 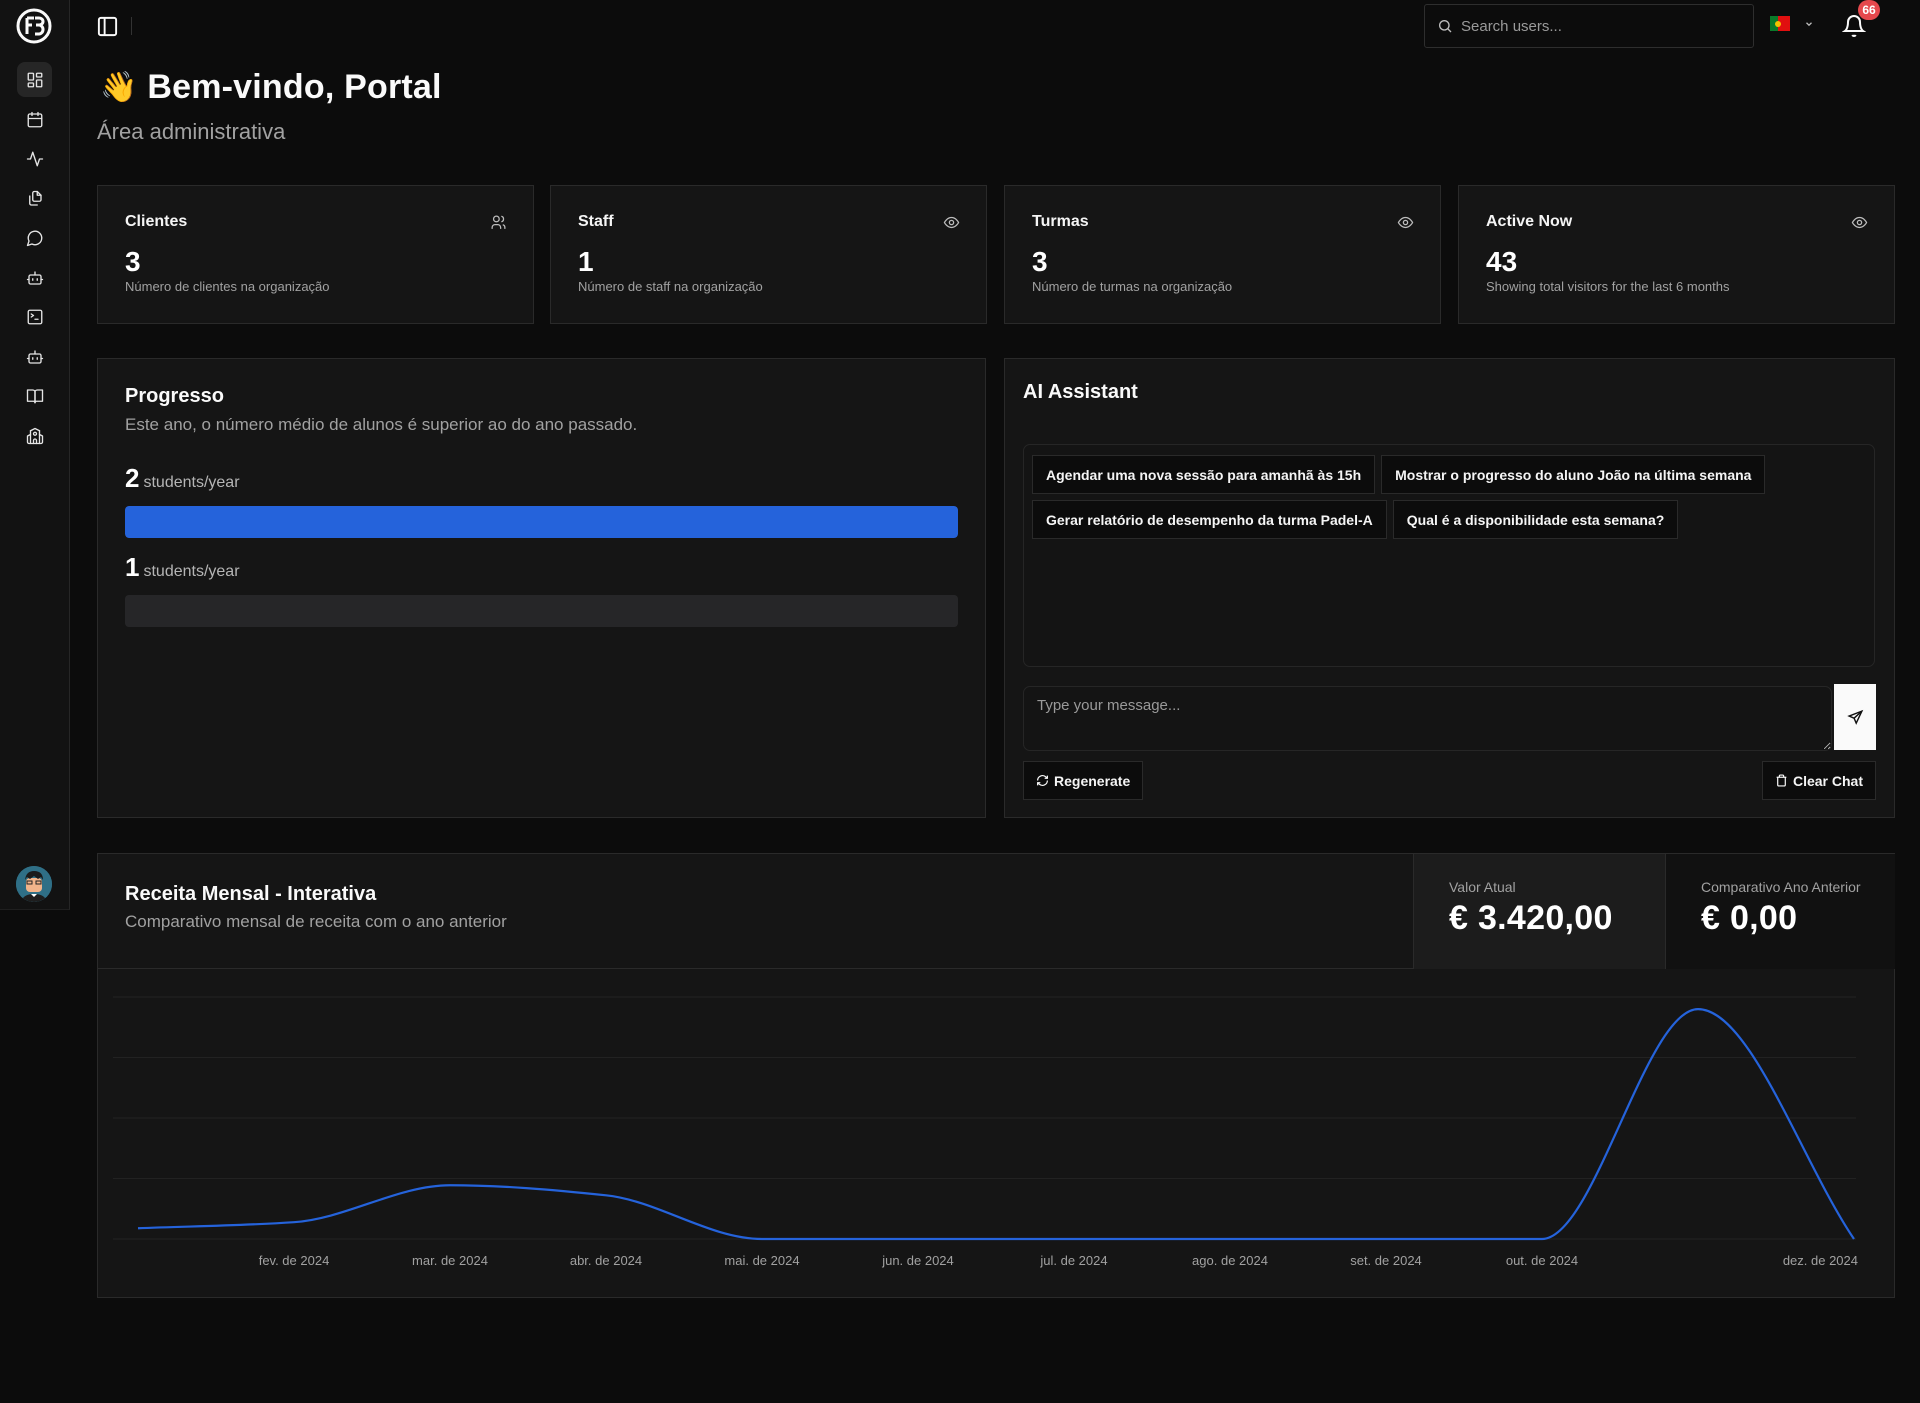 What do you see at coordinates (156, 221) in the screenshot?
I see `stat-label: Clientes` at bounding box center [156, 221].